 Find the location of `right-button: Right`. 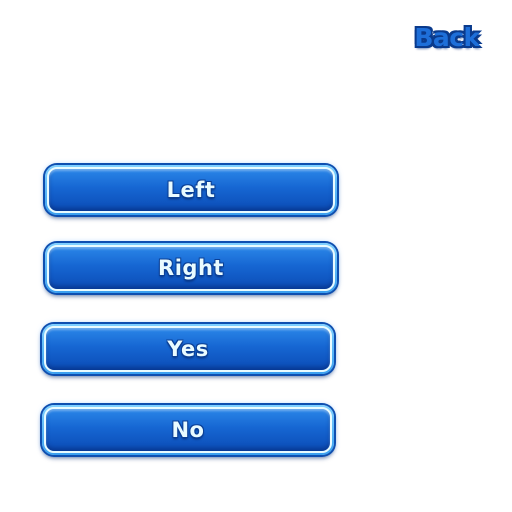

right-button: Right is located at coordinates (191, 268).